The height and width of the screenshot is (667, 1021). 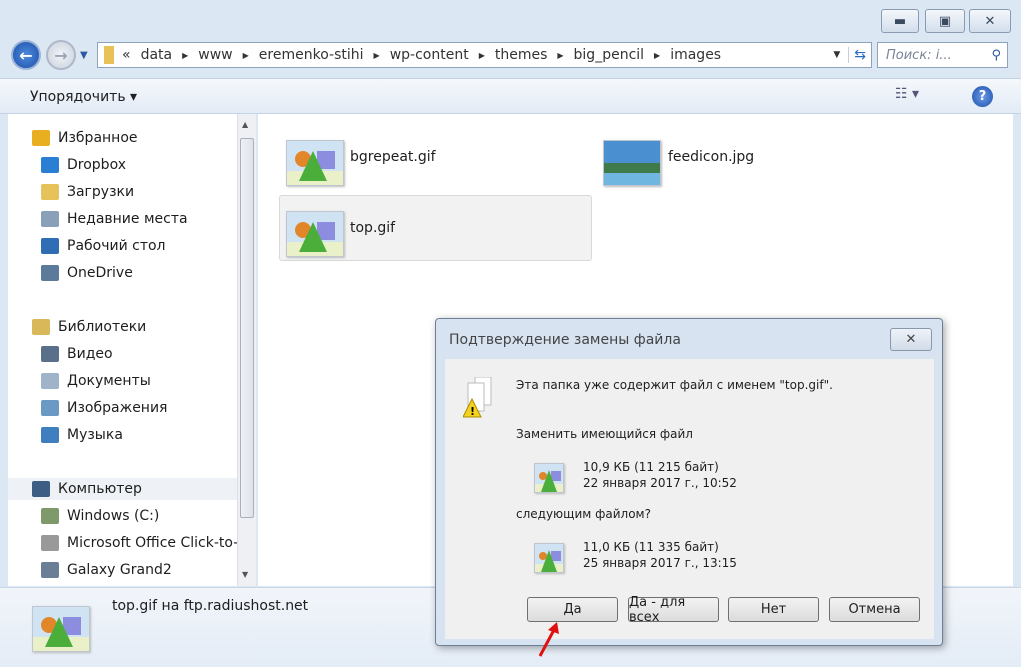 What do you see at coordinates (565, 340) in the screenshot?
I see `dialog-title: Подтверждение замены файла` at bounding box center [565, 340].